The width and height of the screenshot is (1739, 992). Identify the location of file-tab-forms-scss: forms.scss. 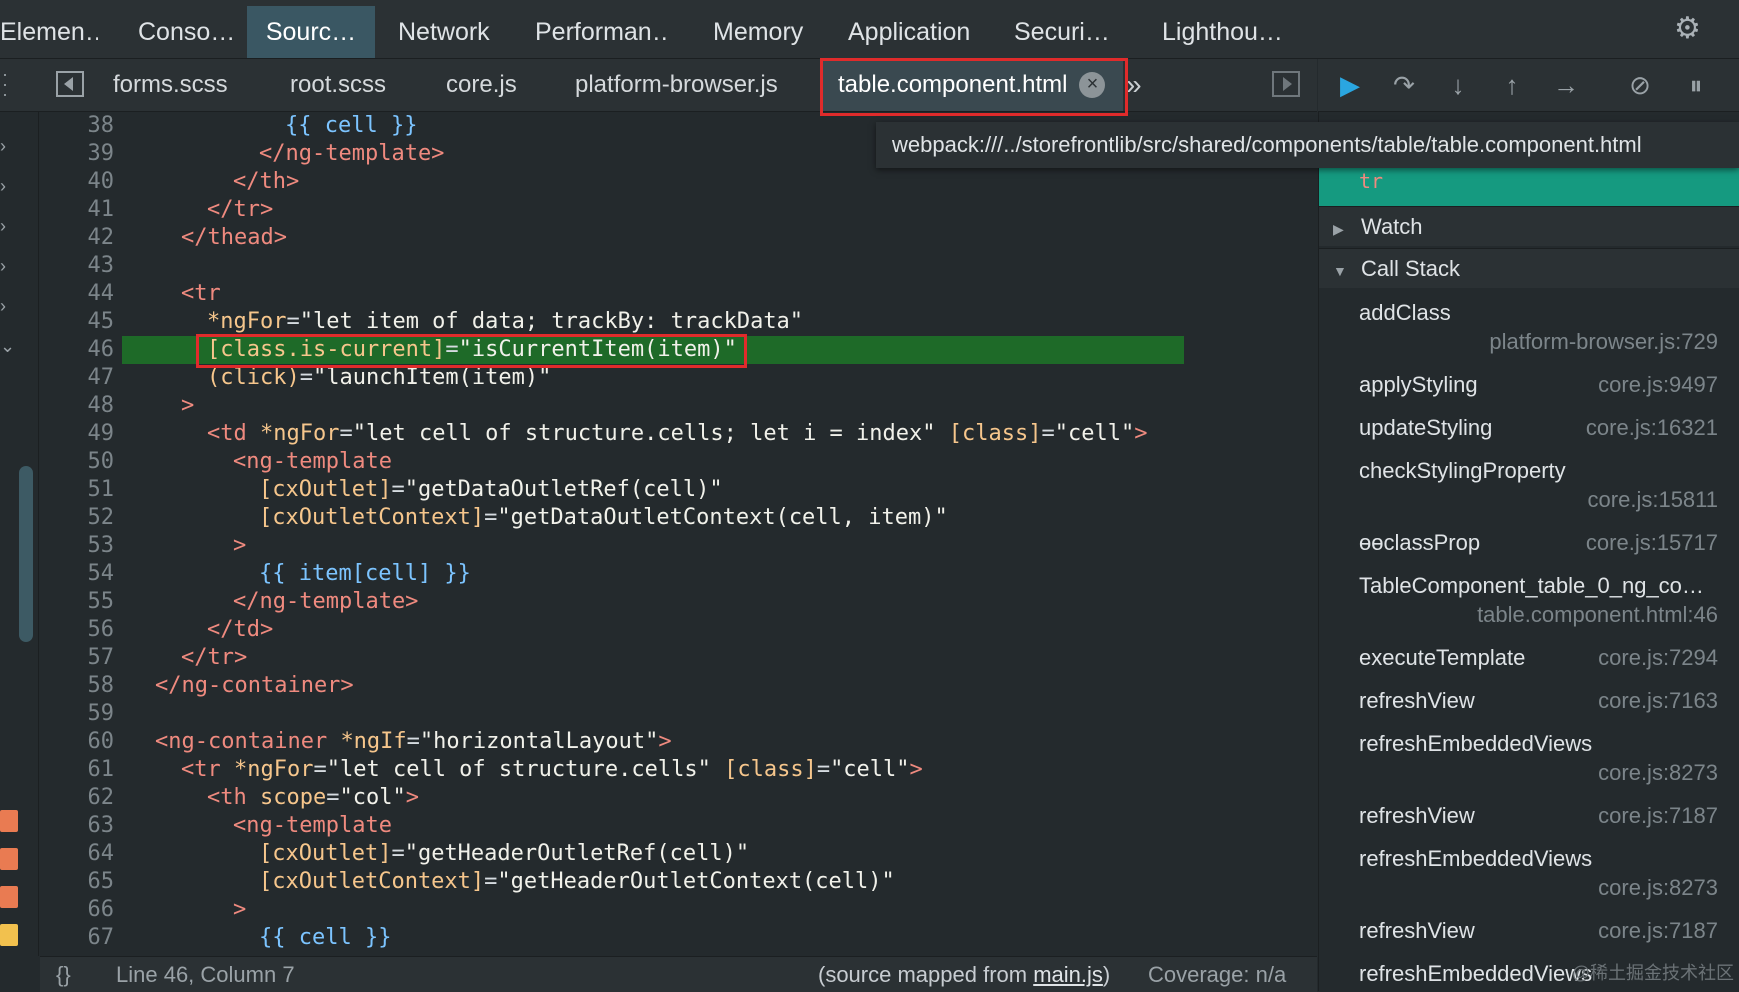
(170, 85).